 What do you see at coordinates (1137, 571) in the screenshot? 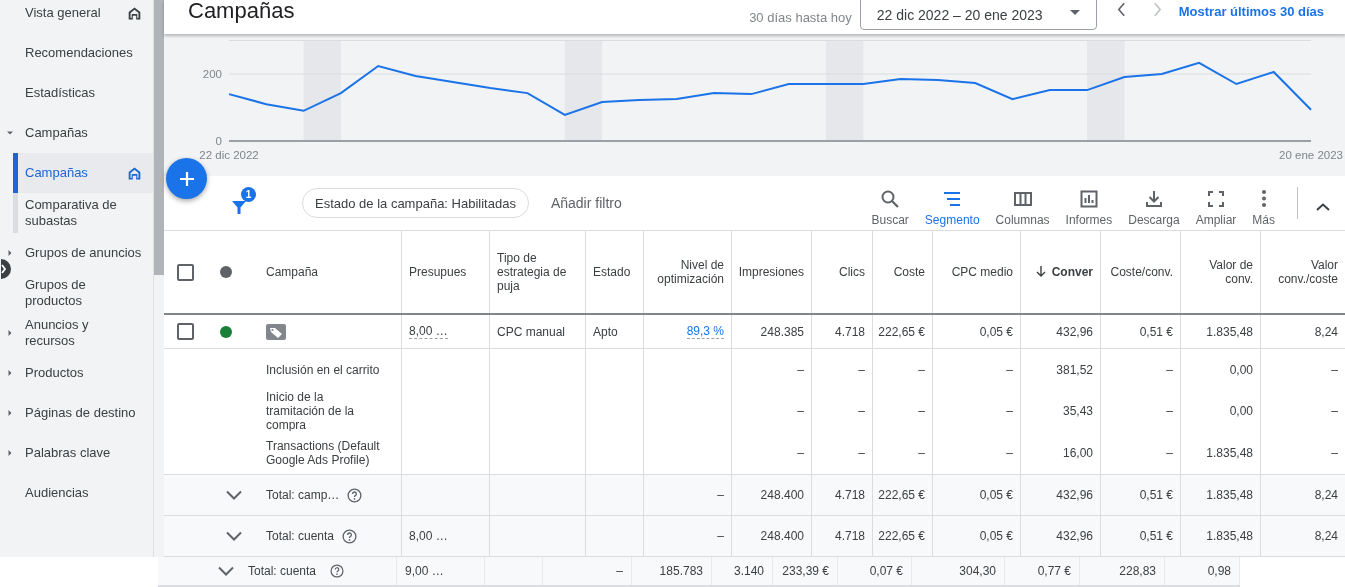
I see `table-cell: 228,83` at bounding box center [1137, 571].